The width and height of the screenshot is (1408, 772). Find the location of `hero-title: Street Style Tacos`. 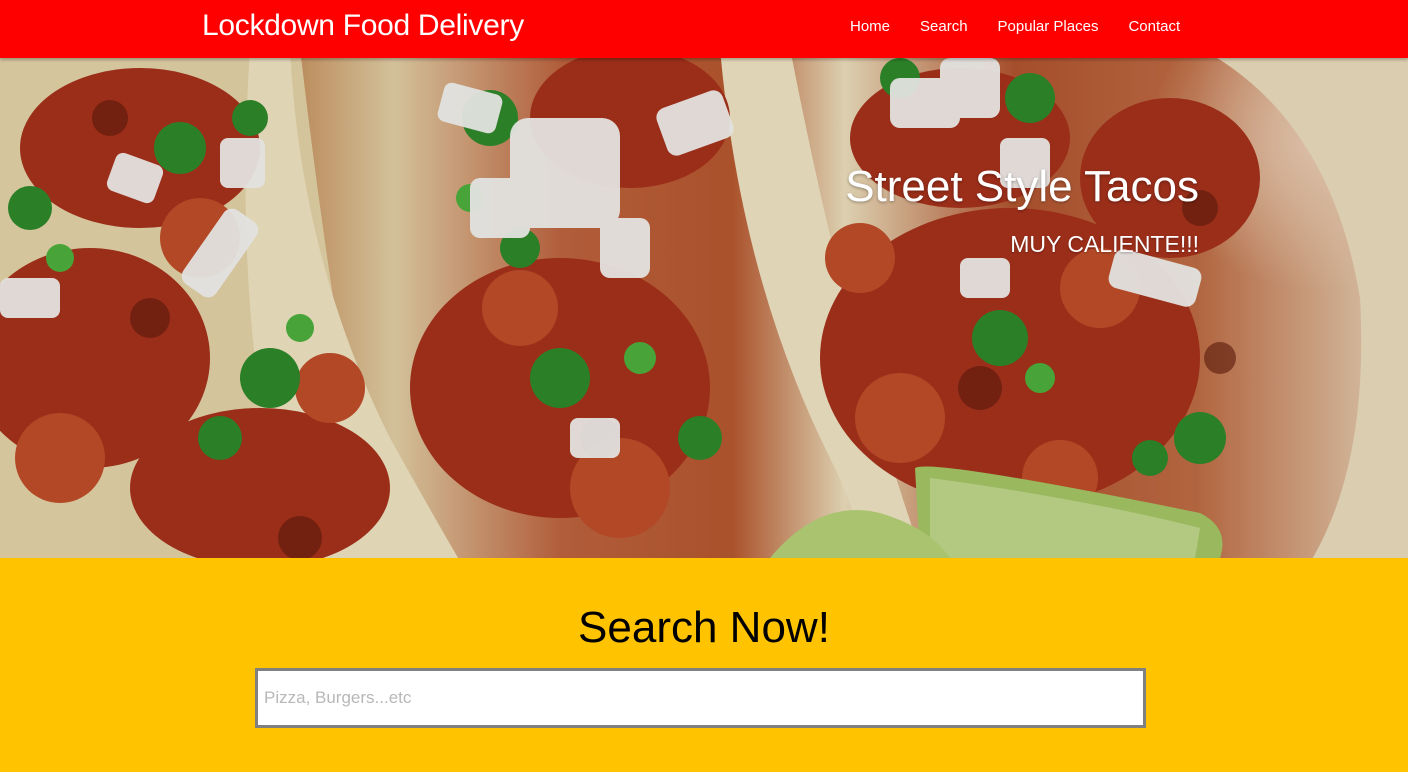

hero-title: Street Style Tacos is located at coordinates (1022, 186).